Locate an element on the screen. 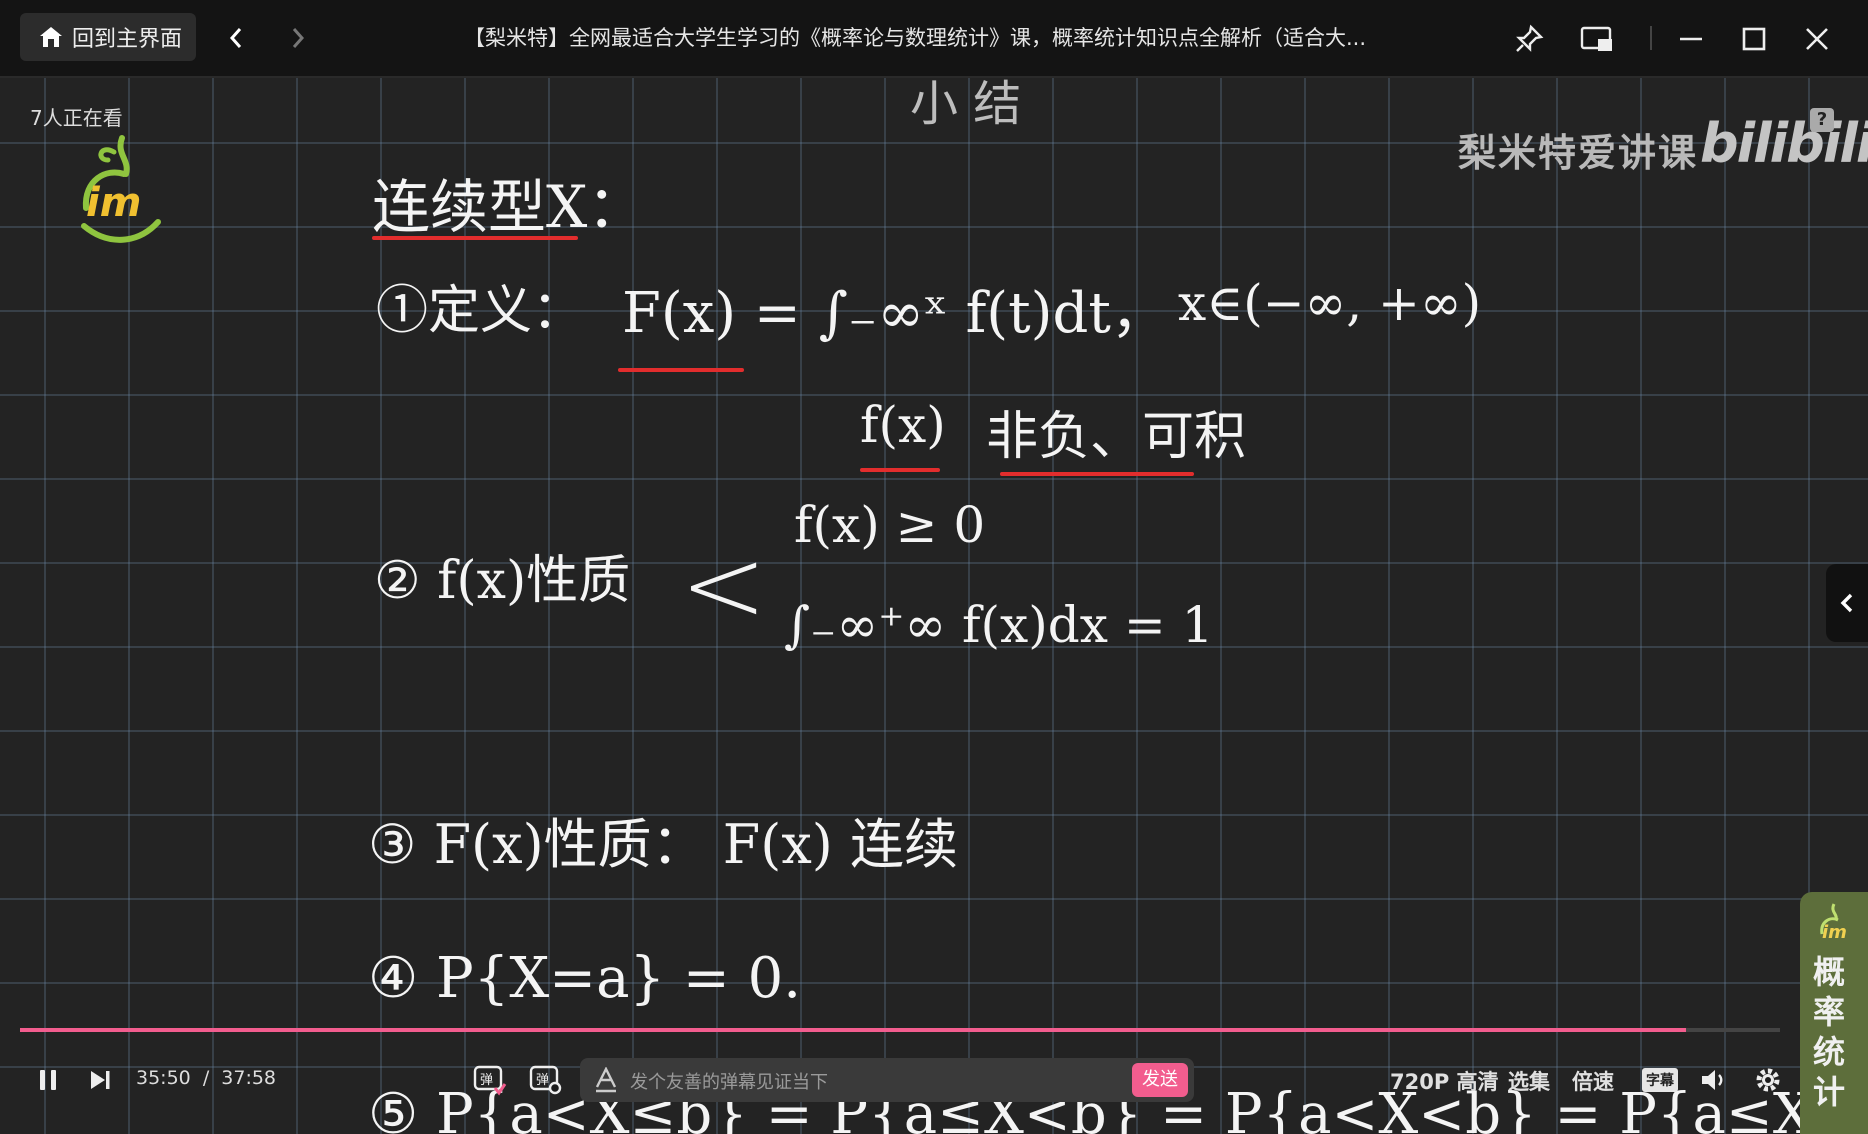  minimize-button is located at coordinates (1691, 39).